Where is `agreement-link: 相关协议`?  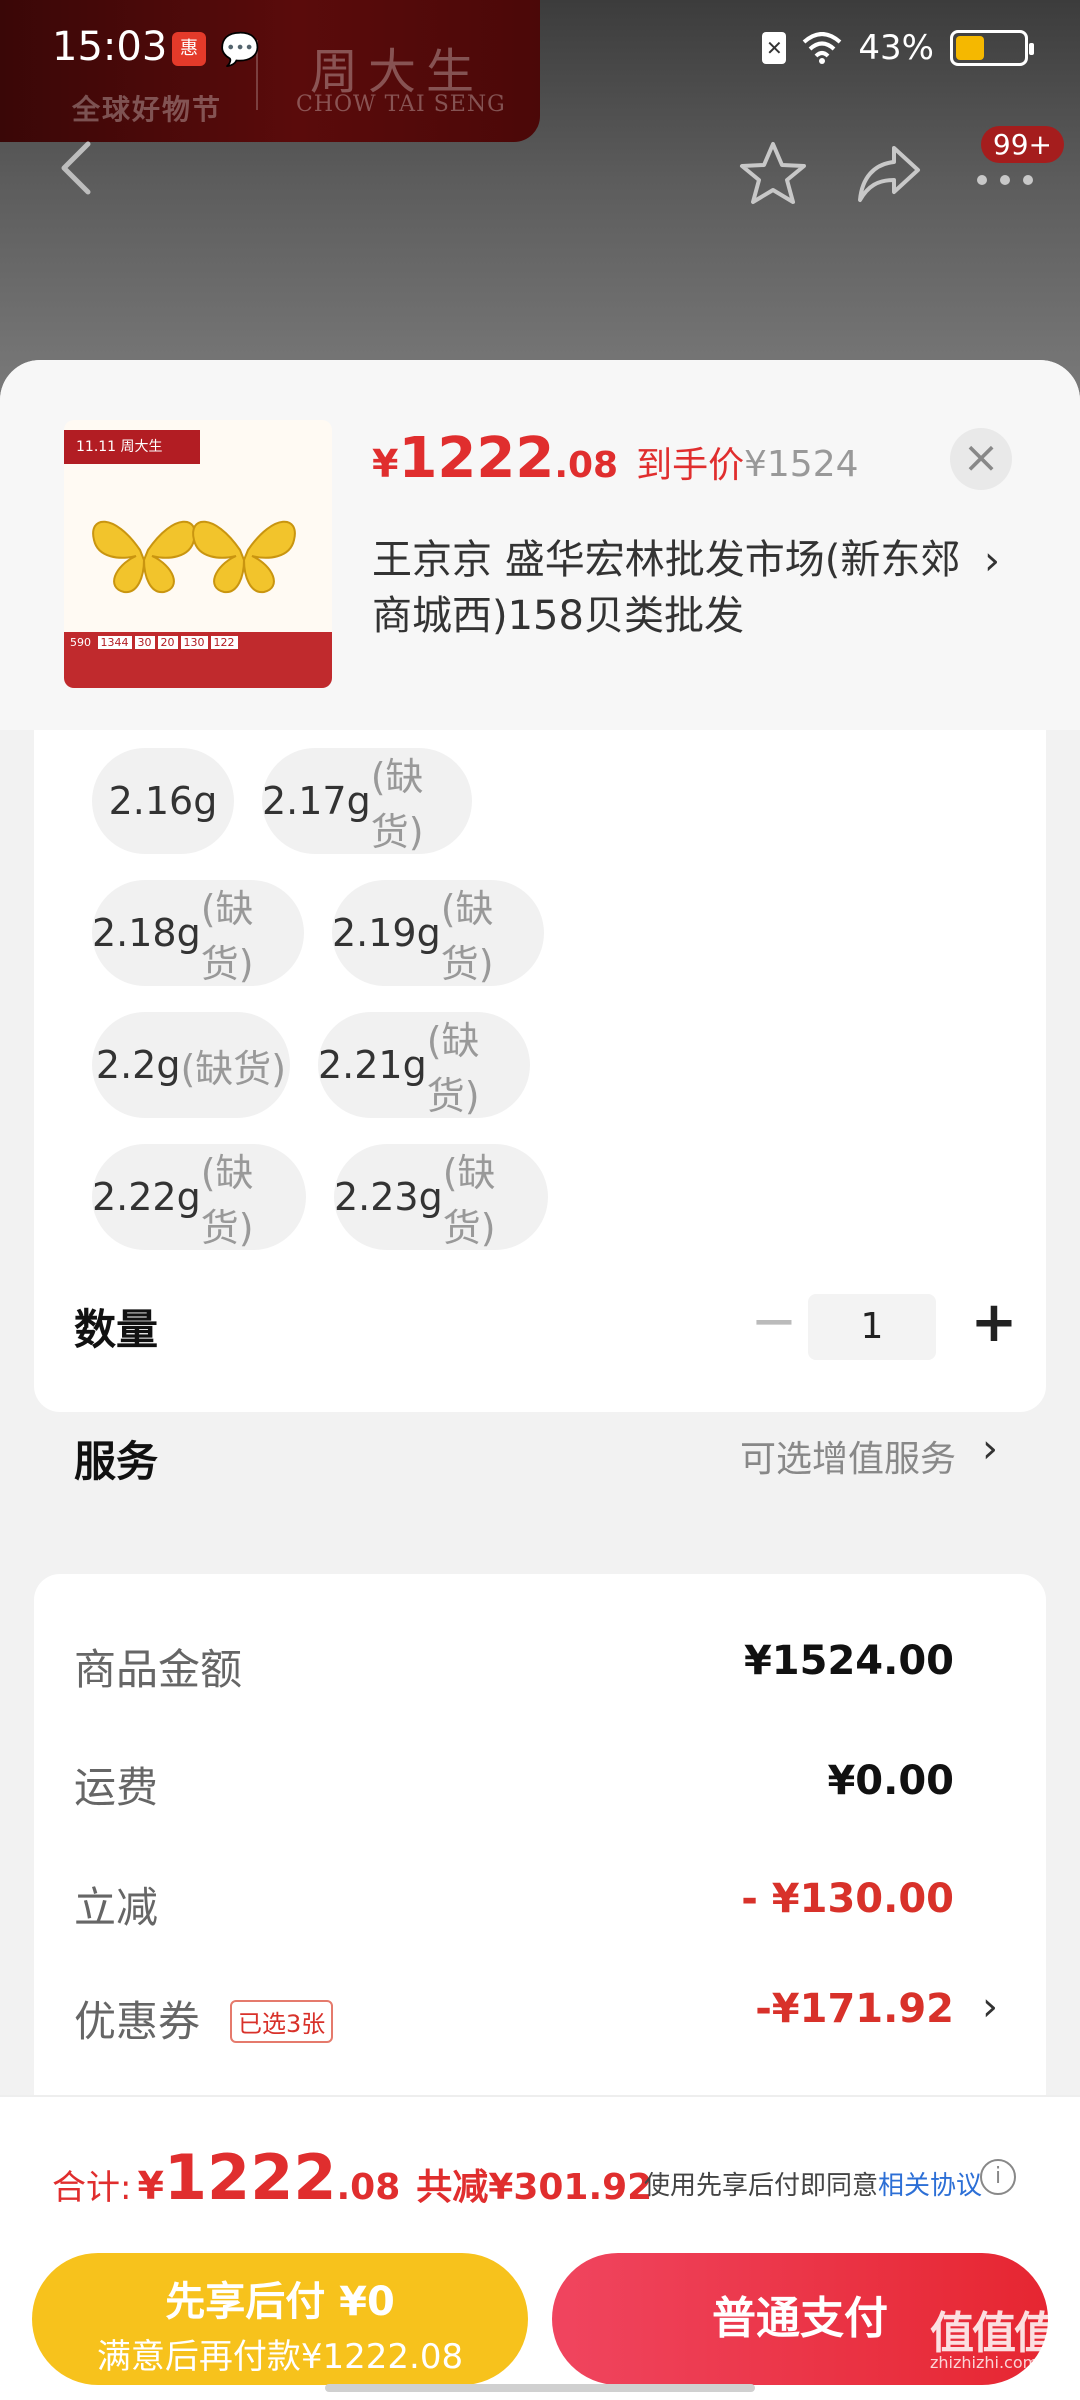 agreement-link: 相关协议 is located at coordinates (930, 2186).